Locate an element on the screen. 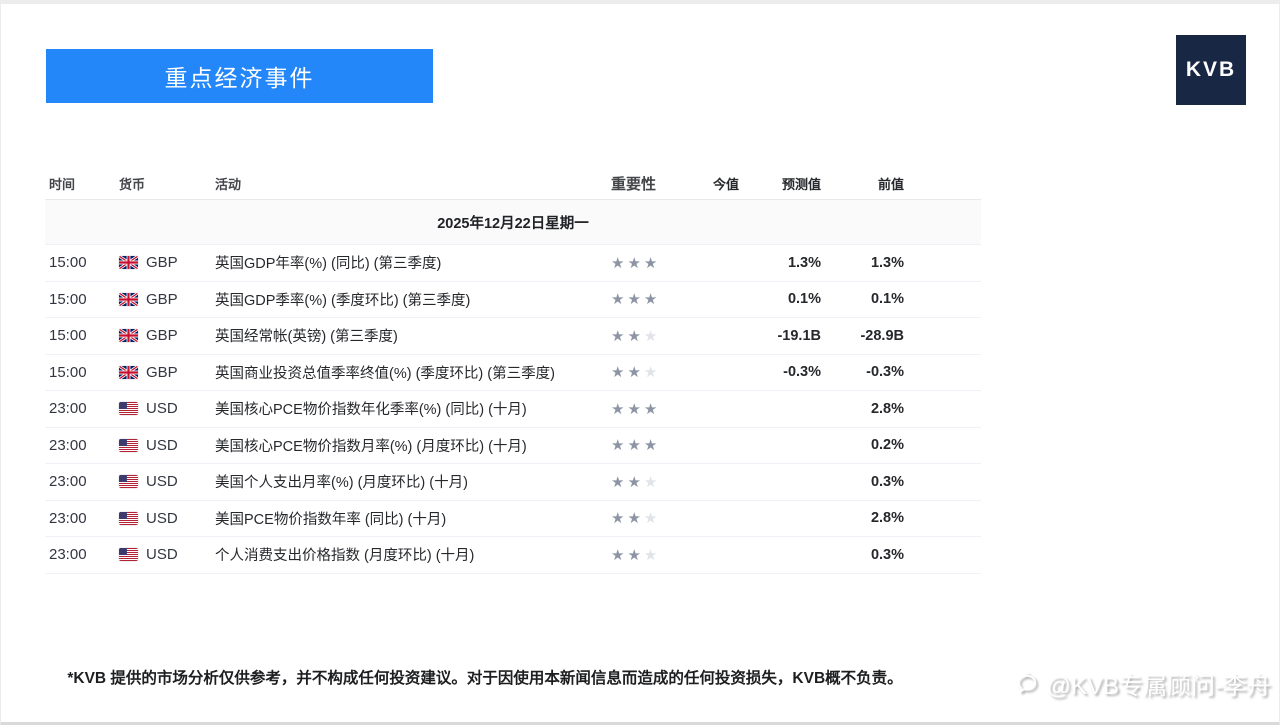  table-row: 15:00 GBP 英国经常帐(英镑) (第三季度) ★★★ -19.1B -28.9B is located at coordinates (513, 336).